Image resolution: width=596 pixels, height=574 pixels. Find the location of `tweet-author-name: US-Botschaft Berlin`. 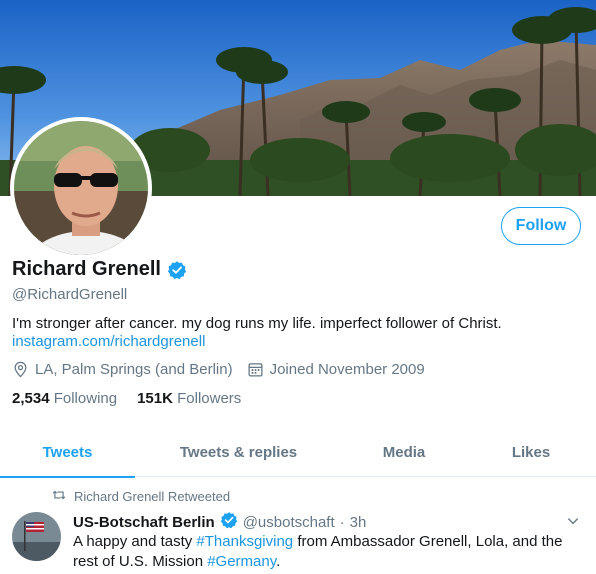

tweet-author-name: US-Botschaft Berlin is located at coordinates (144, 522).